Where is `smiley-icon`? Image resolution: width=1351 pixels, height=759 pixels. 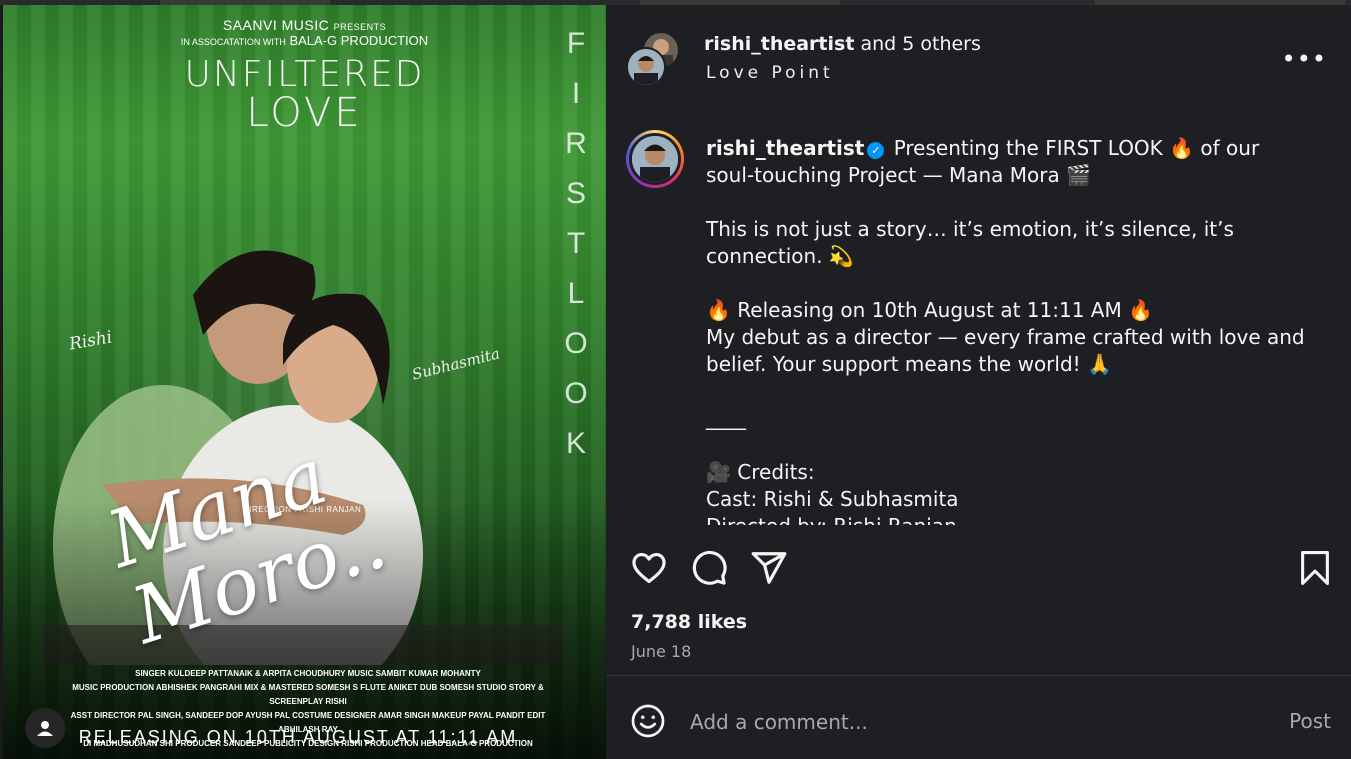
smiley-icon is located at coordinates (648, 721).